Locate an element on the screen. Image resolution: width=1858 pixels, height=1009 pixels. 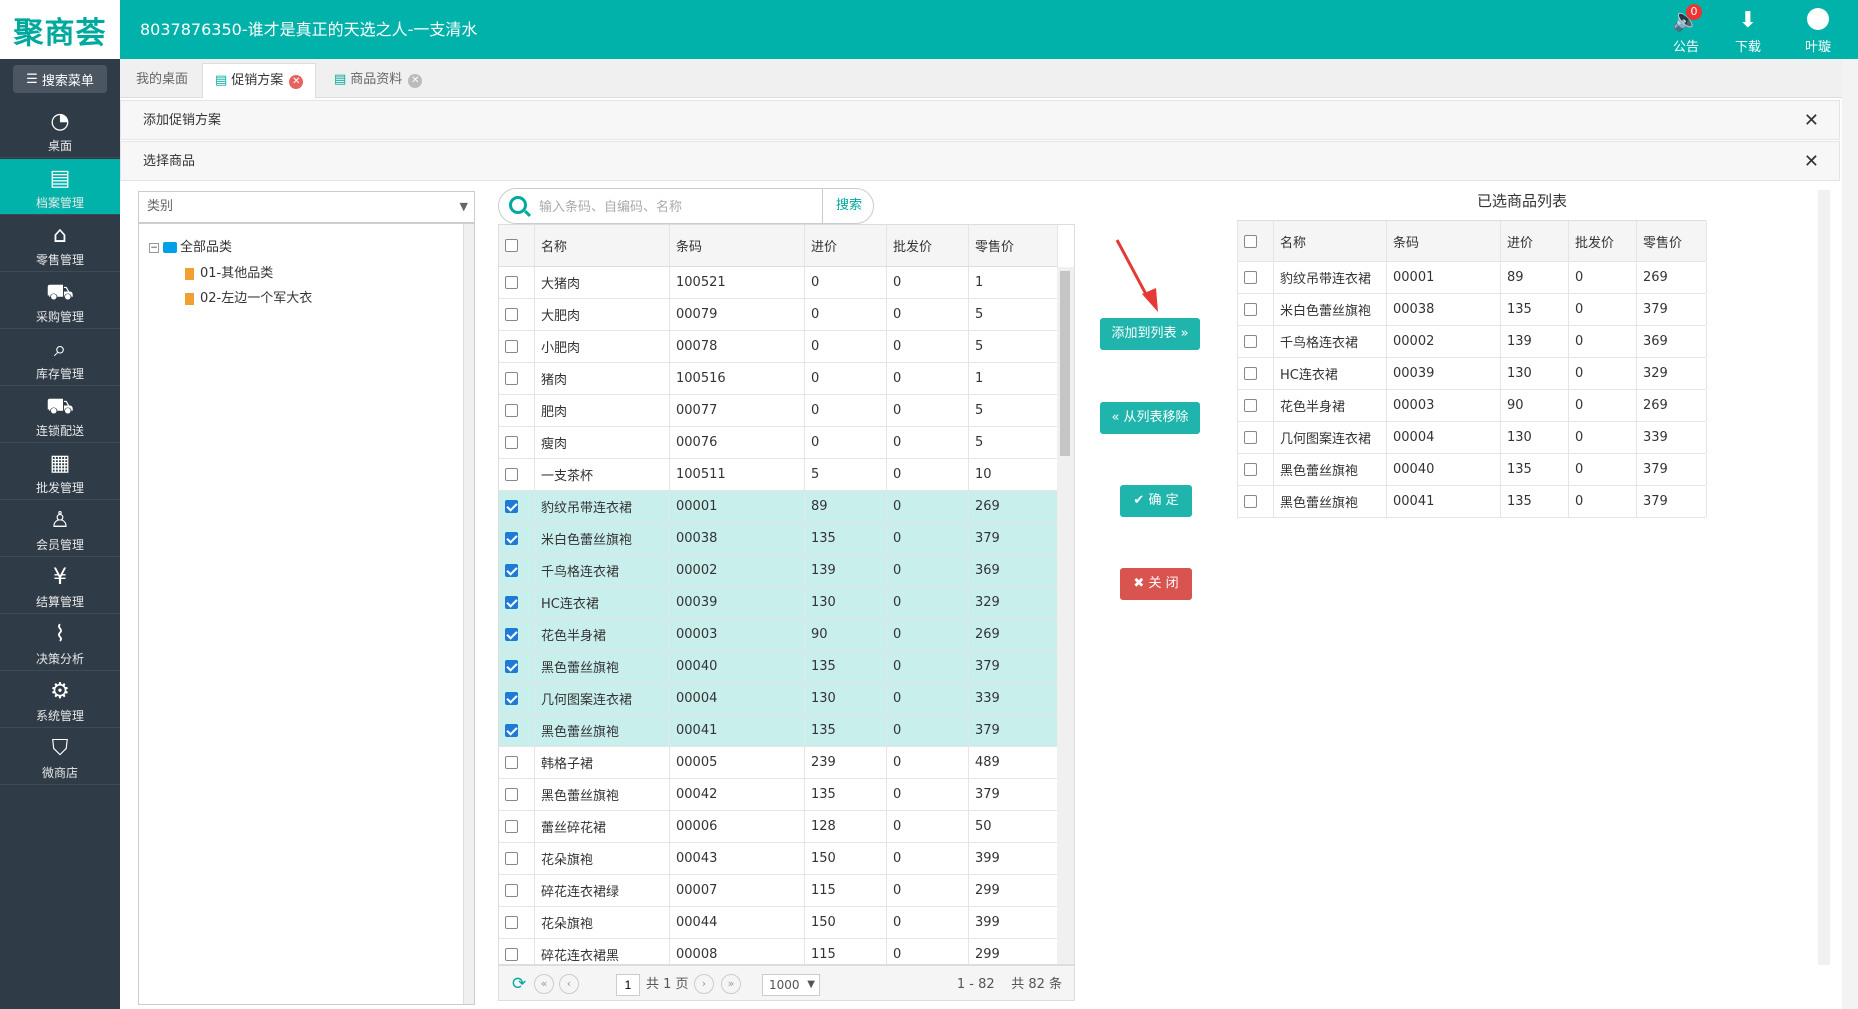
close-button: ✖ 关 闭 is located at coordinates (1156, 584).